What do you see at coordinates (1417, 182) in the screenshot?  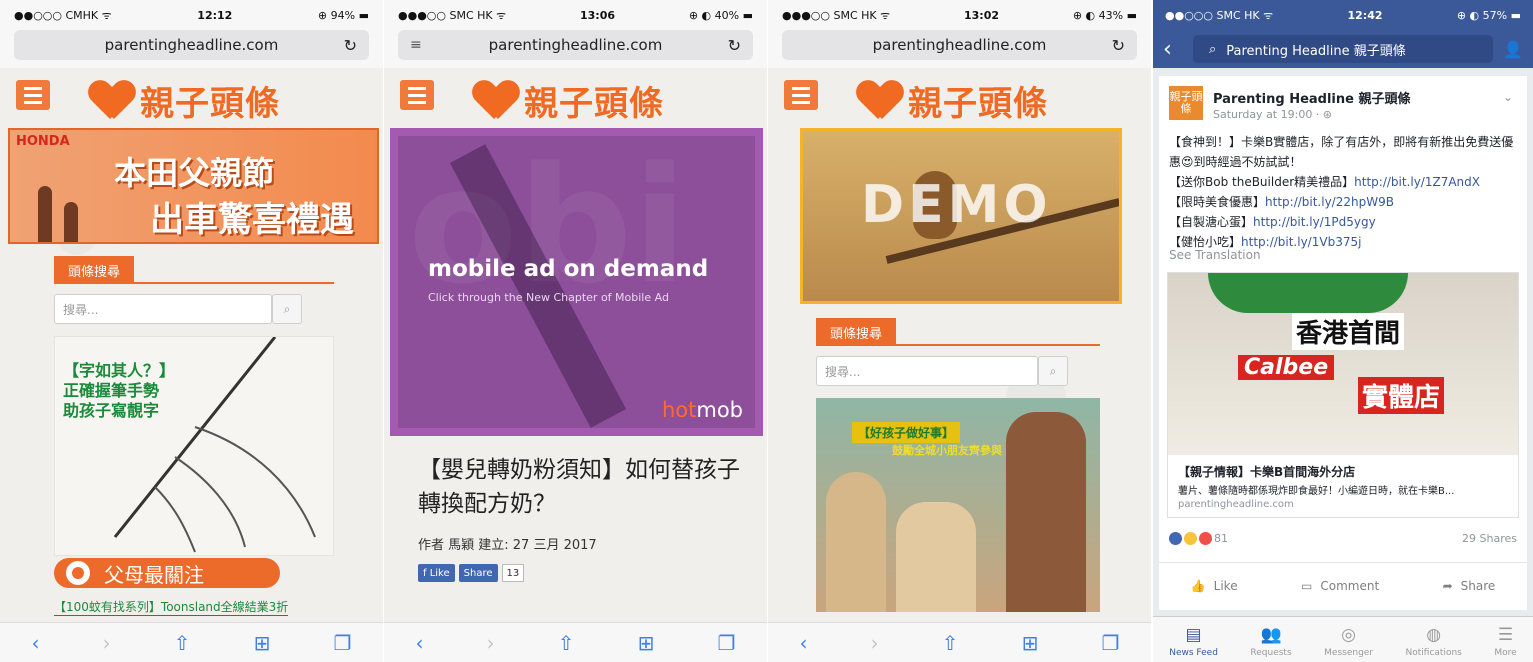 I see `post-link: http://bit.ly/1Z7AndX` at bounding box center [1417, 182].